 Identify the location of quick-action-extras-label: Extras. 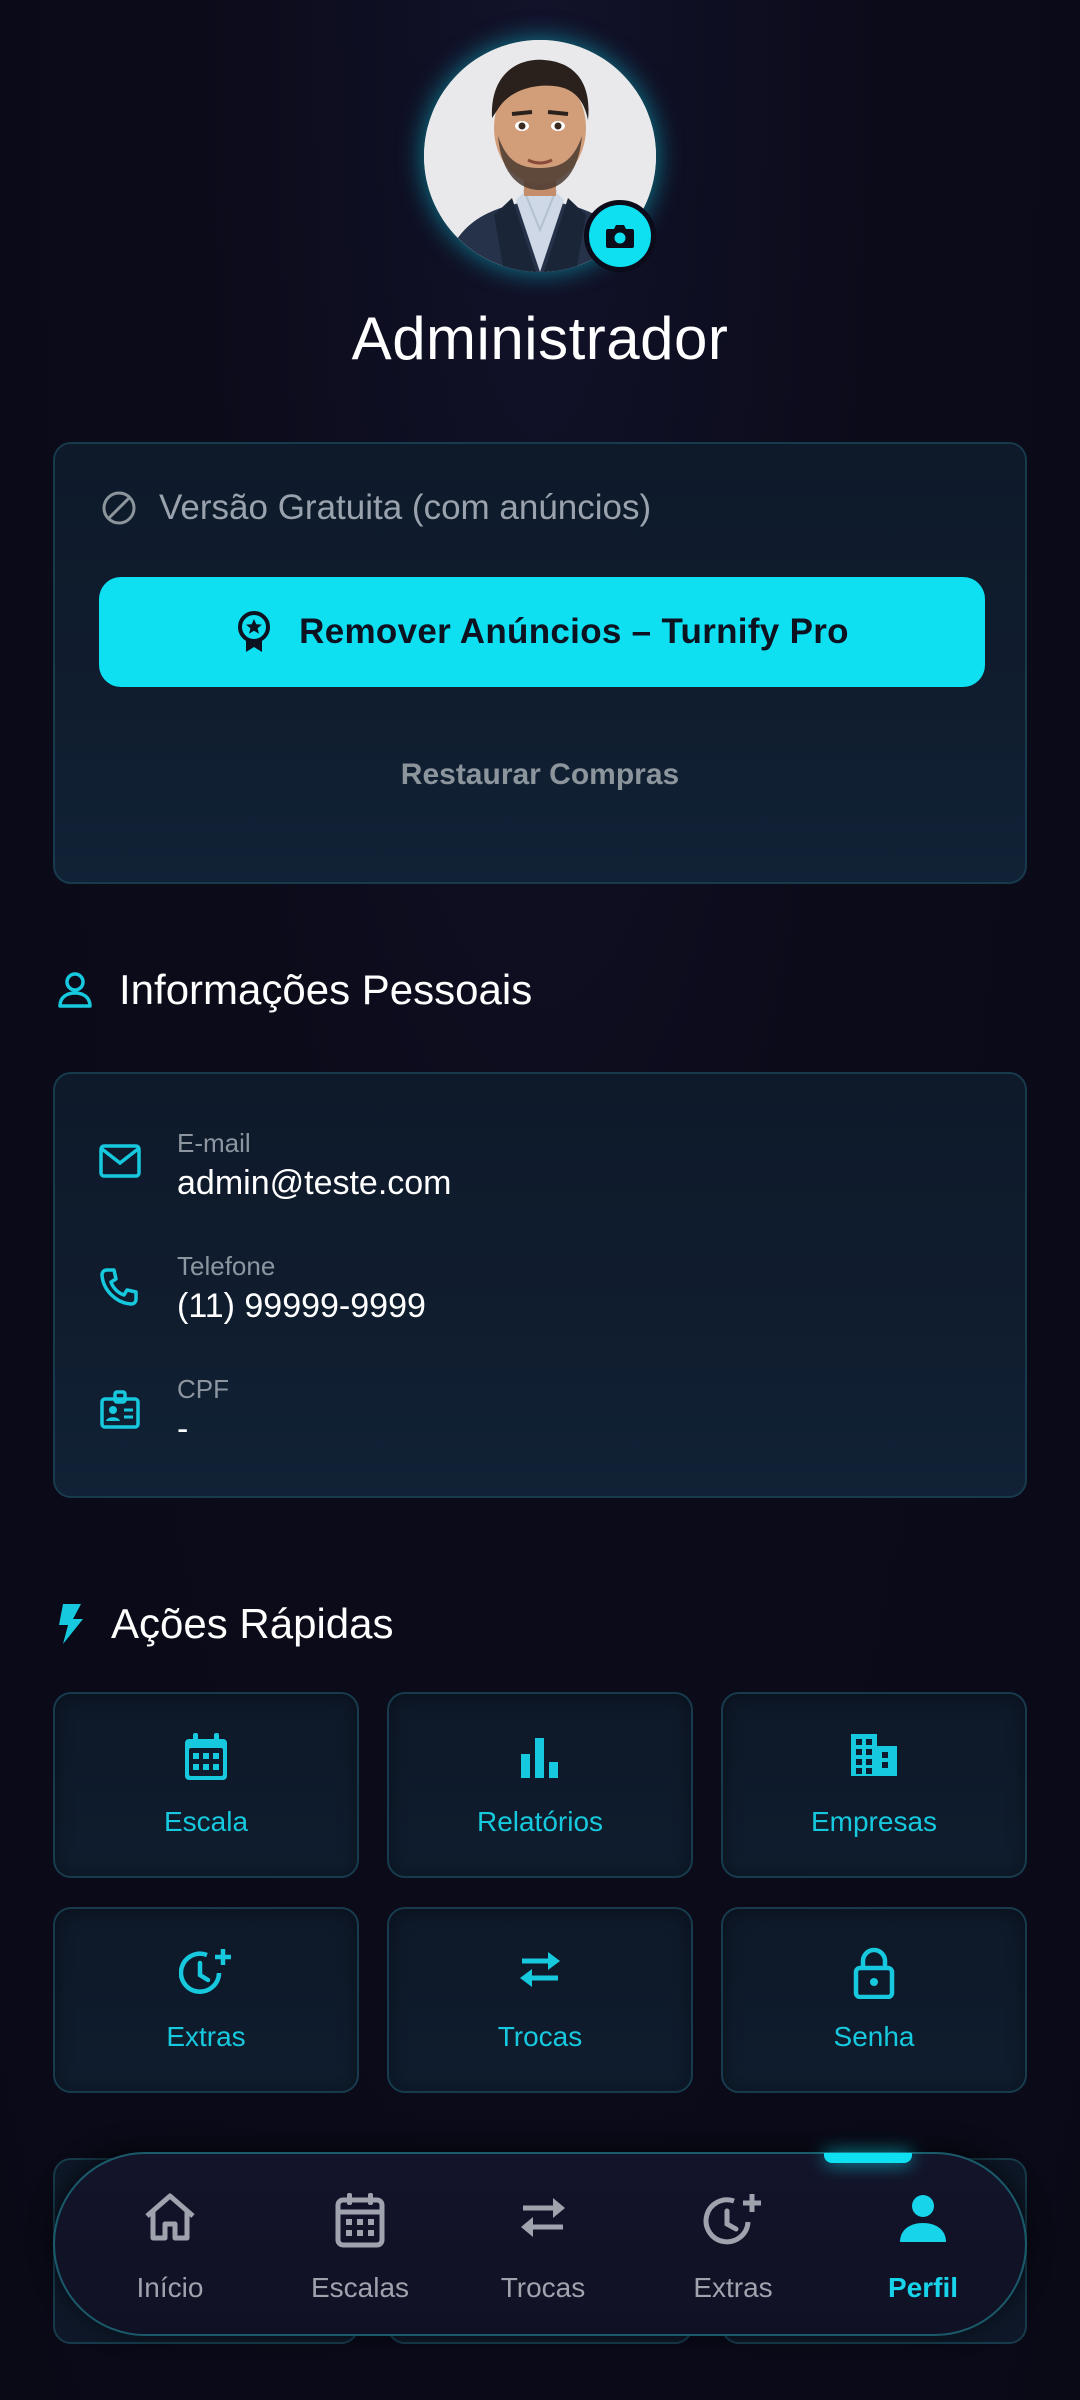
(206, 2036).